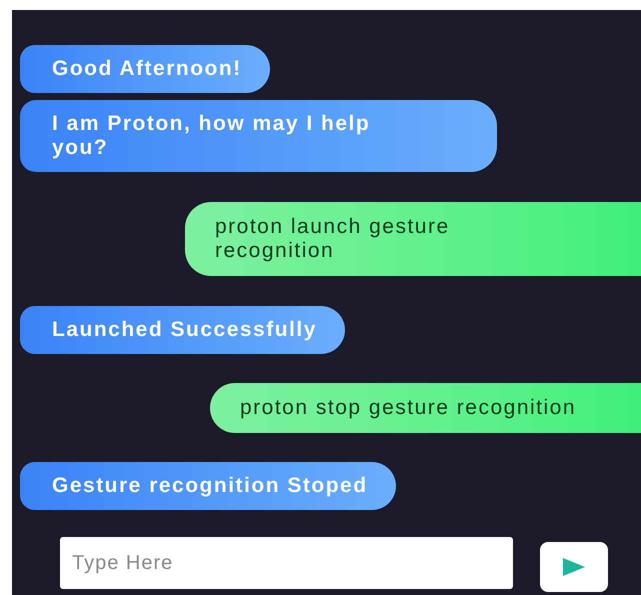 The width and height of the screenshot is (641, 595). What do you see at coordinates (208, 486) in the screenshot?
I see `bot-message: Gesture recognition Stoped` at bounding box center [208, 486].